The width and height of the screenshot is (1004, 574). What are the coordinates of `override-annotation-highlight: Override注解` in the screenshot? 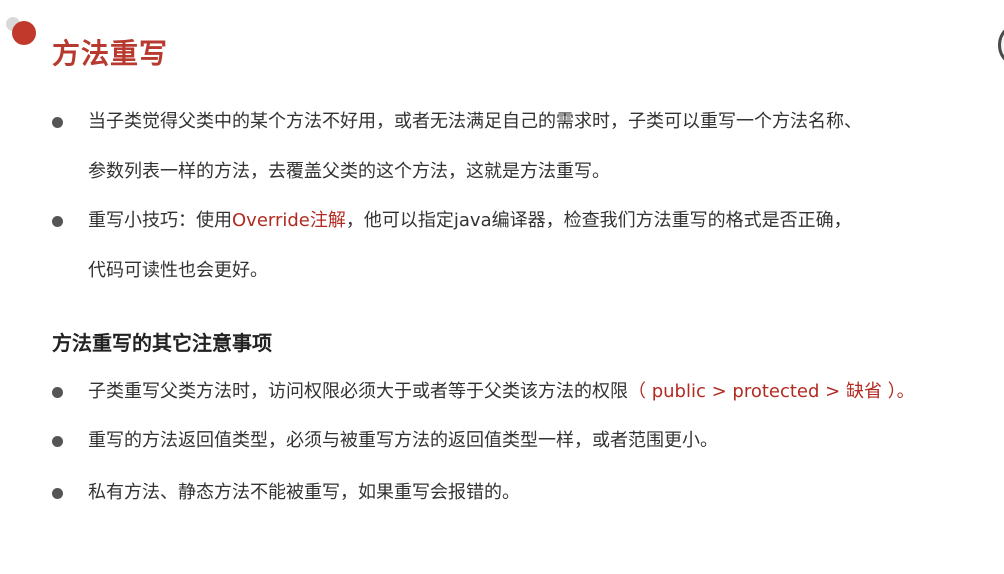 It's located at (289, 220).